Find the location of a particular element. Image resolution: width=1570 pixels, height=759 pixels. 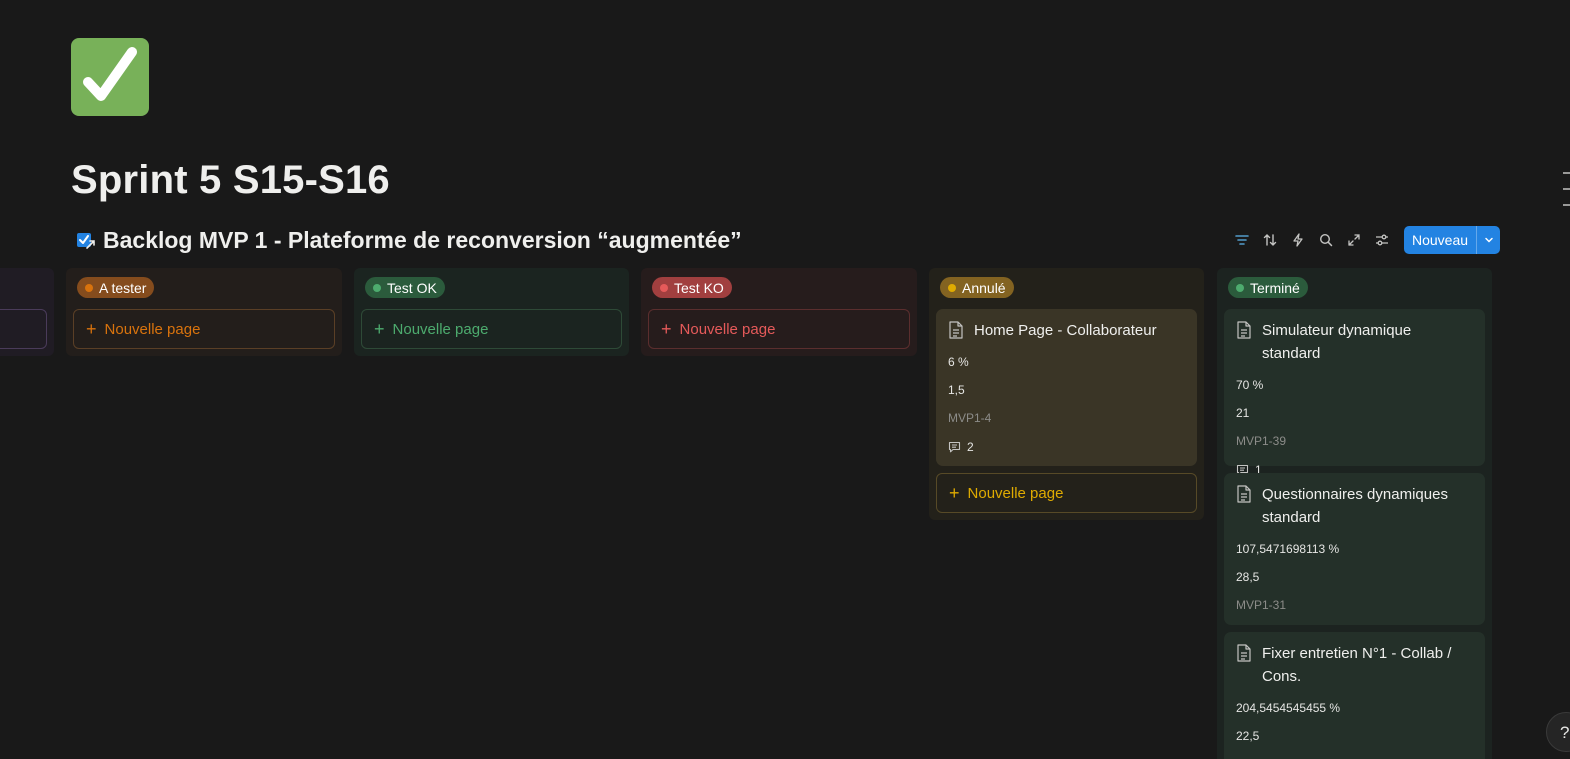

settings-icon is located at coordinates (1382, 240).